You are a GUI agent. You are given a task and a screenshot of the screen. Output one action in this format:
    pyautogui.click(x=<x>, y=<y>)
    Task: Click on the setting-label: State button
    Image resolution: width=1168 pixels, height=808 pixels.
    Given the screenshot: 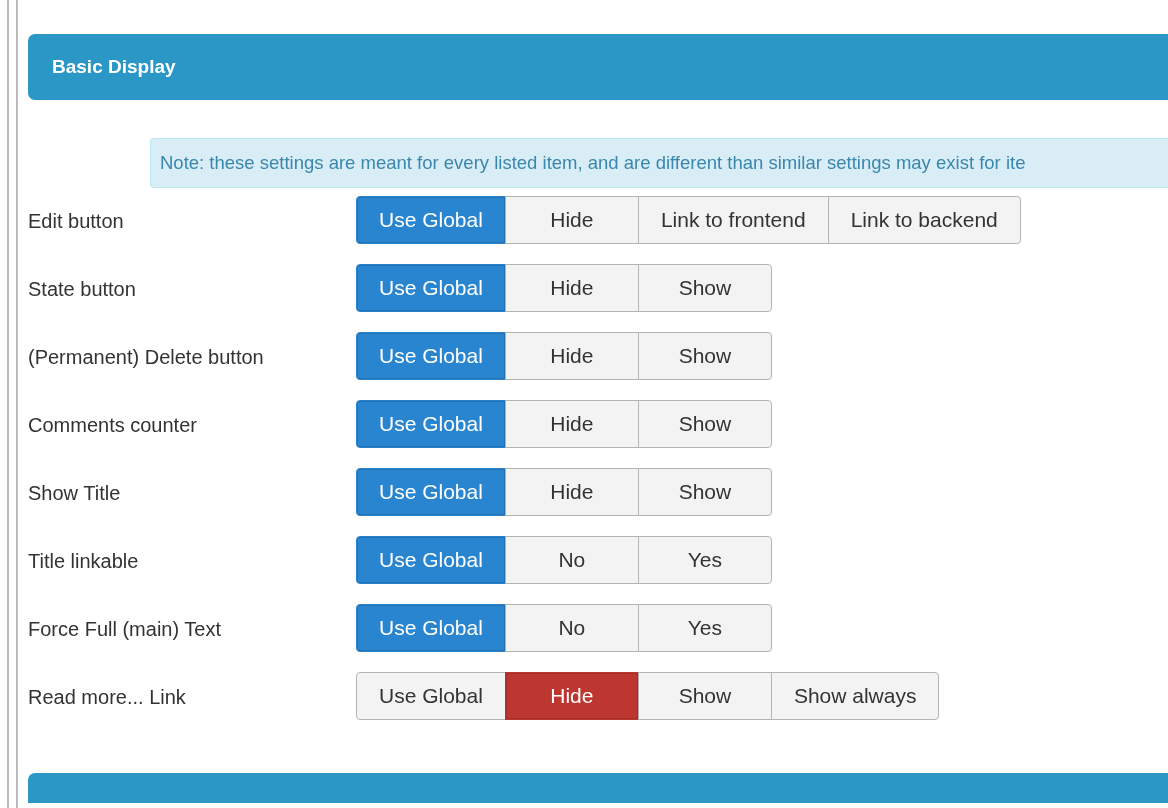 What is the action you would take?
    pyautogui.click(x=82, y=289)
    